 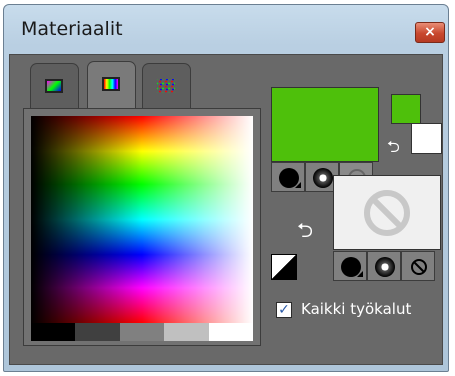 What do you see at coordinates (305, 233) in the screenshot?
I see `swap-colors-icon: ⮌` at bounding box center [305, 233].